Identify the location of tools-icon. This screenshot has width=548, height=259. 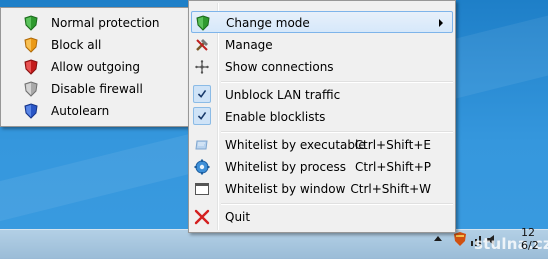
(202, 45).